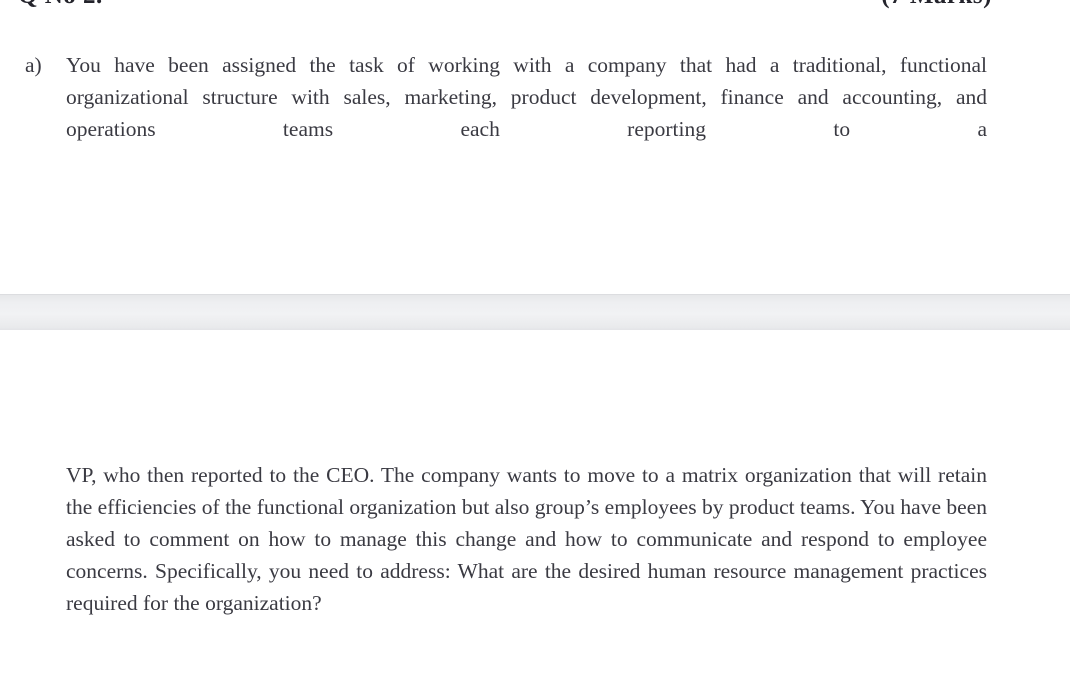 The height and width of the screenshot is (673, 1070). I want to click on page-header: Q No 2. (7 Marks), so click(535, 4).